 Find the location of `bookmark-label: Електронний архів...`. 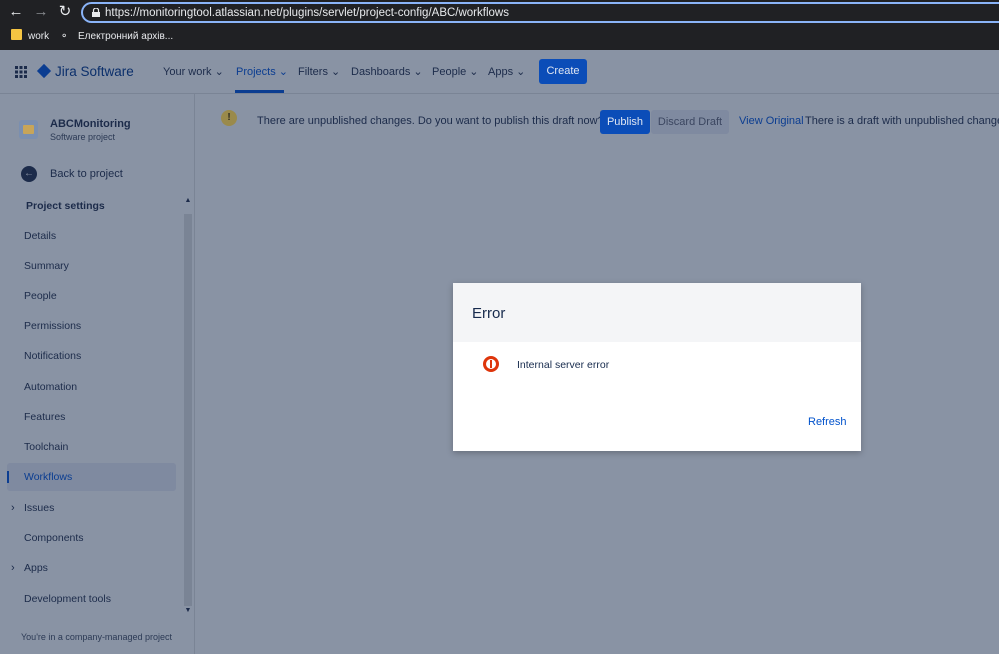

bookmark-label: Електронний архів... is located at coordinates (126, 36).